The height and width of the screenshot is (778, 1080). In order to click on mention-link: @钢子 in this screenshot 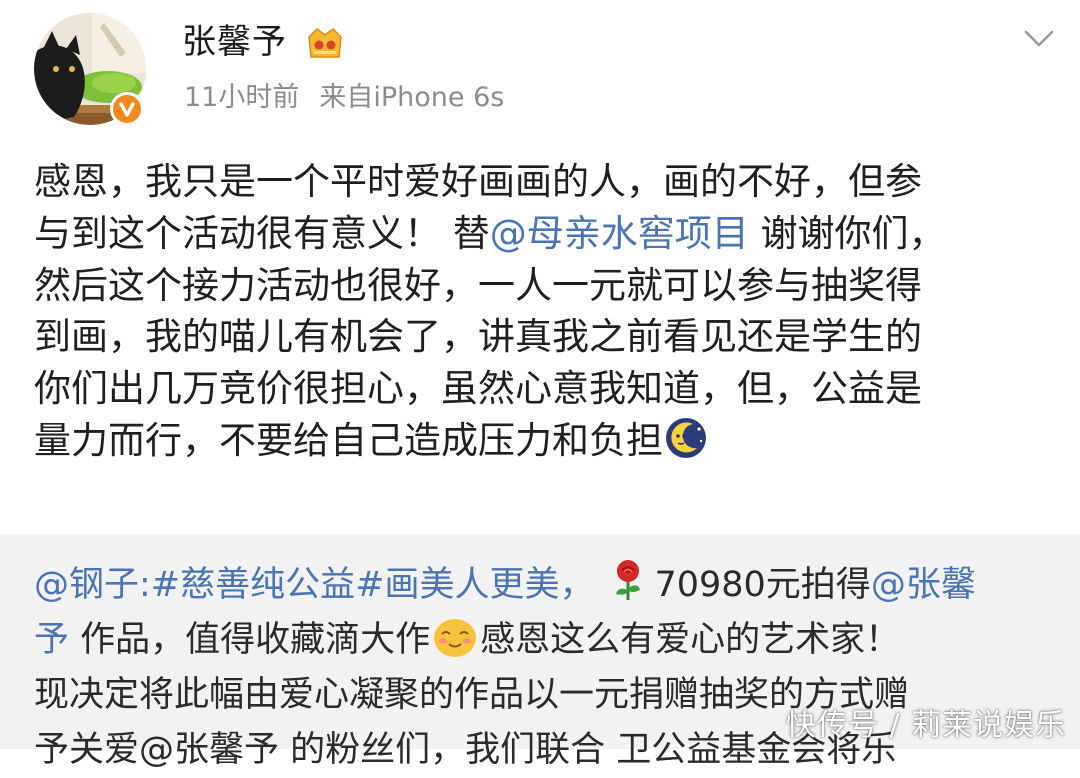, I will do `click(86, 585)`.